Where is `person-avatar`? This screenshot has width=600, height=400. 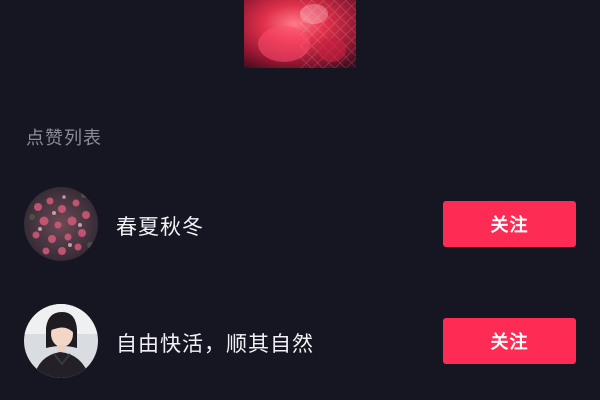
person-avatar is located at coordinates (61, 341).